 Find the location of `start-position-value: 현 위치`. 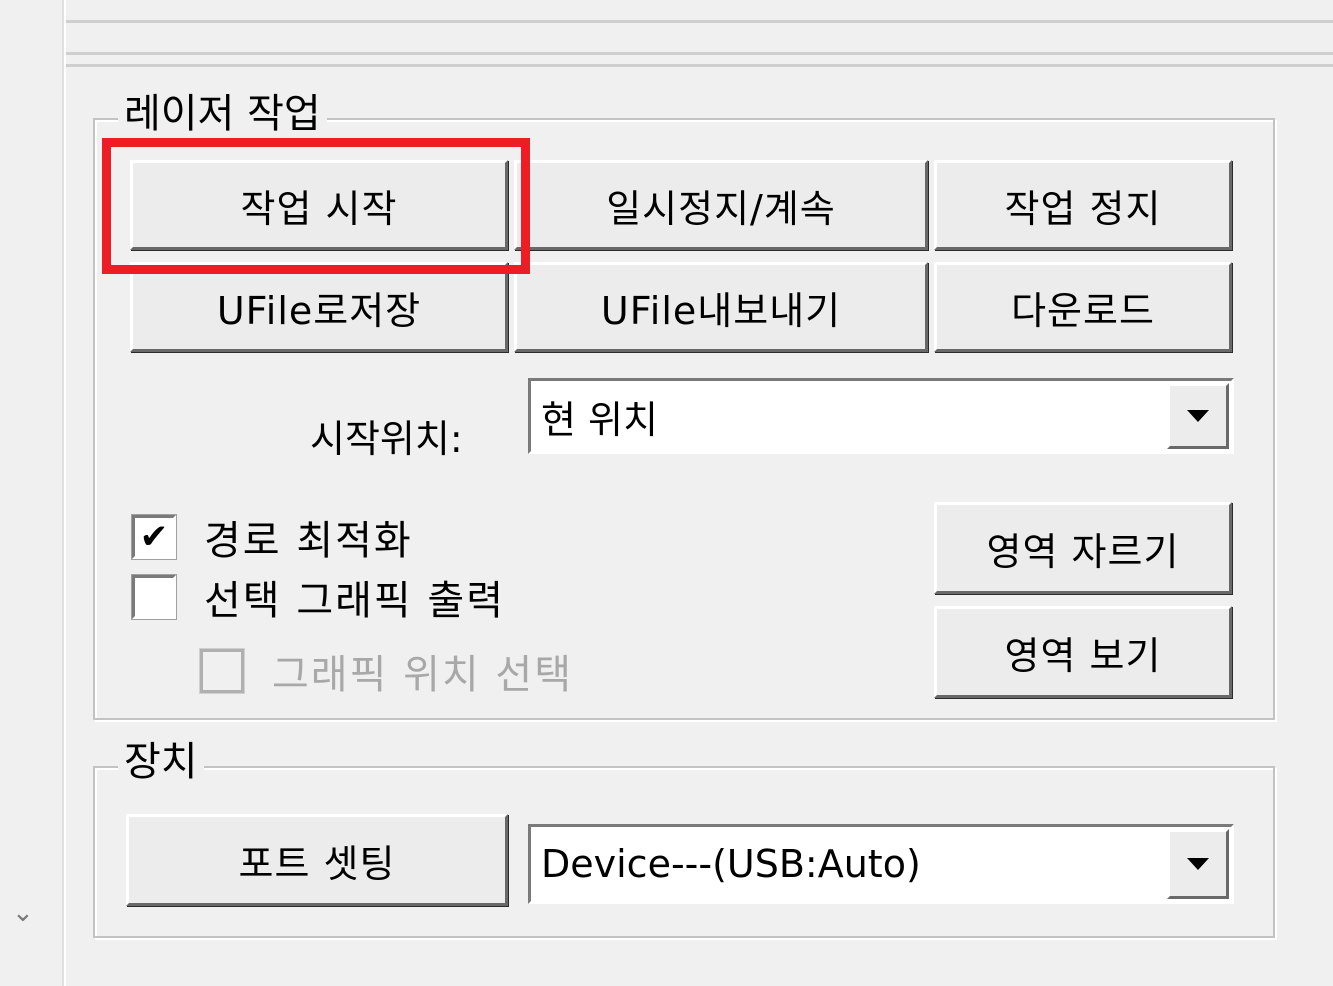

start-position-value: 현 위치 is located at coordinates (599, 419).